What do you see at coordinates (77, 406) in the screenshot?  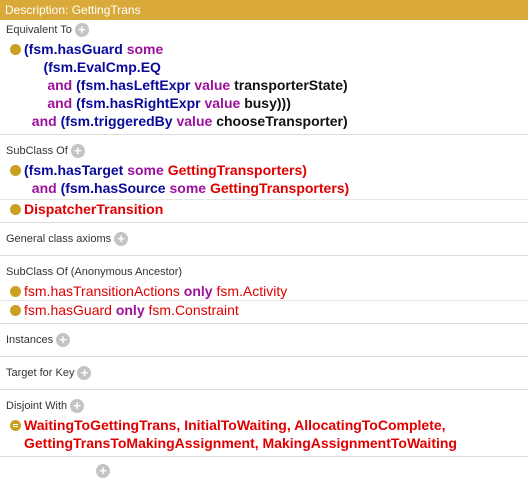 I see `add-disjoint-button: +` at bounding box center [77, 406].